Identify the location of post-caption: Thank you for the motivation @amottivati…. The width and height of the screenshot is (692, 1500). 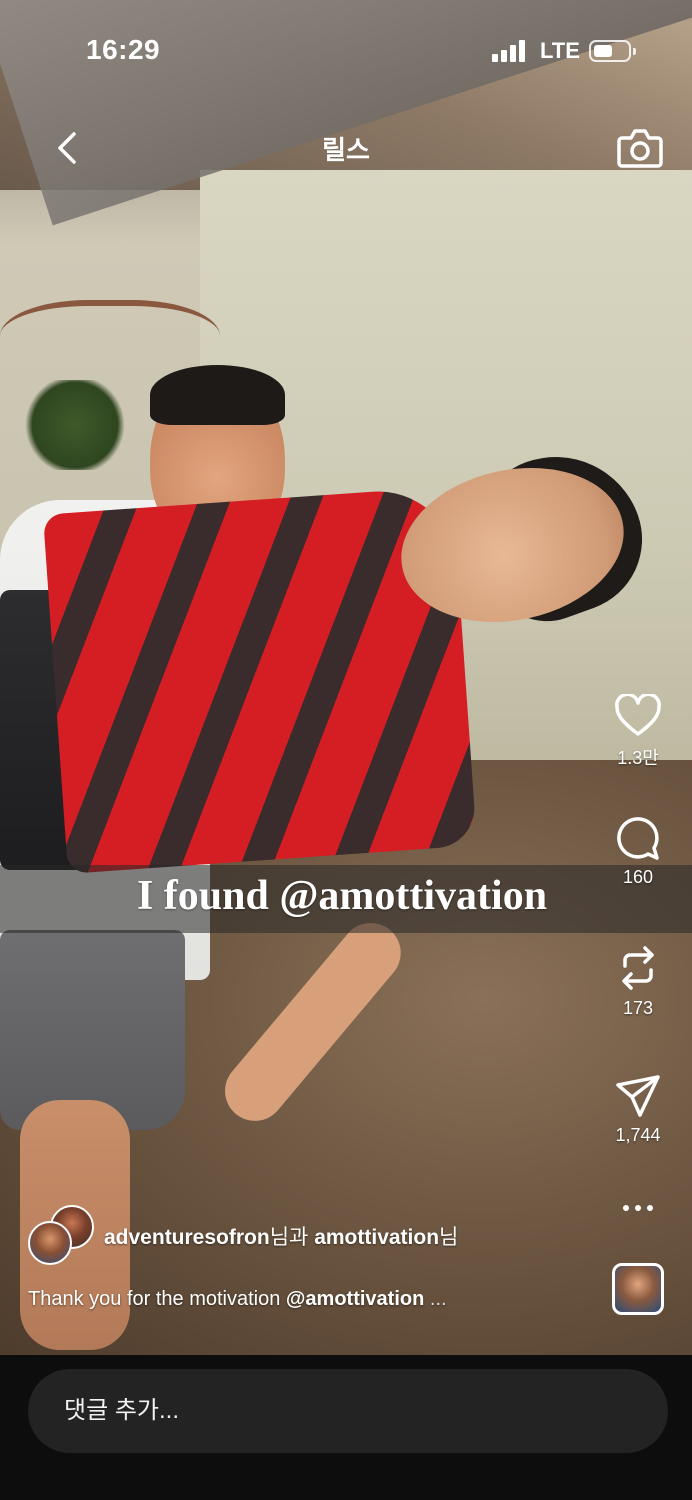
(237, 1299).